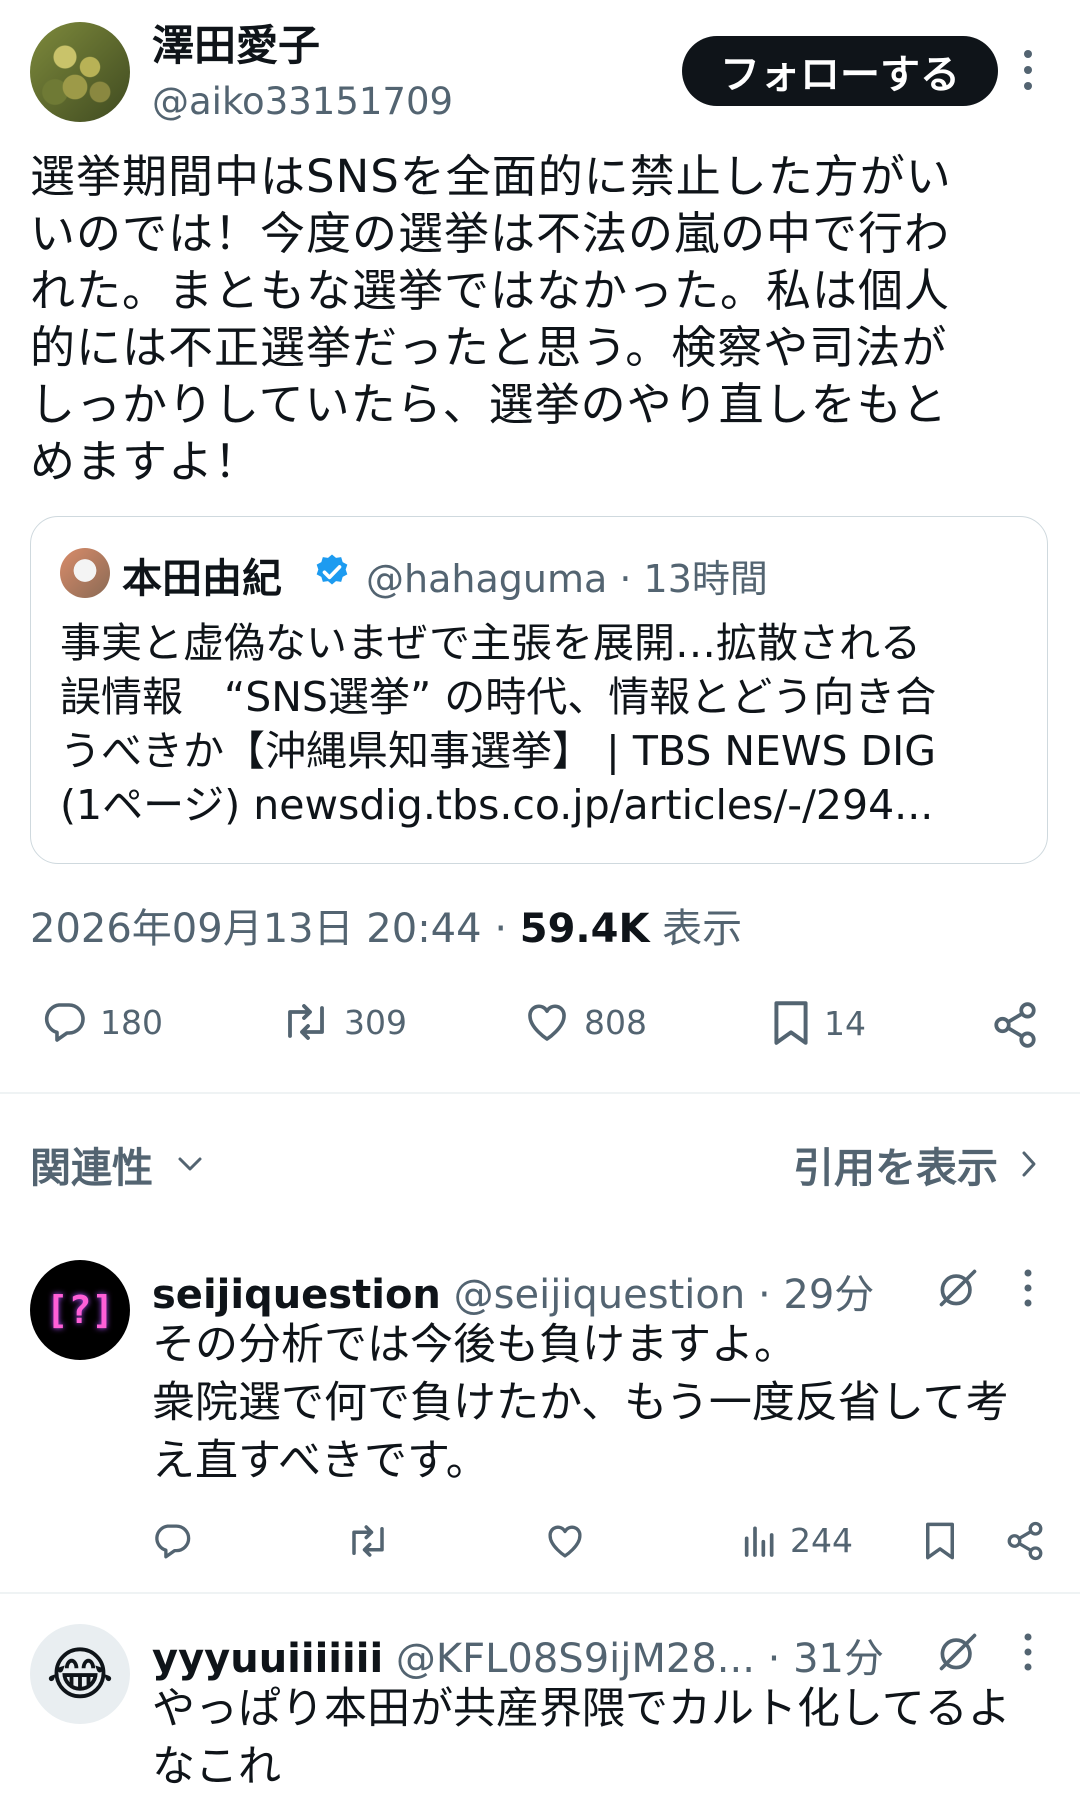 This screenshot has height=1796, width=1080. I want to click on bookmark-button: 14, so click(817, 1023).